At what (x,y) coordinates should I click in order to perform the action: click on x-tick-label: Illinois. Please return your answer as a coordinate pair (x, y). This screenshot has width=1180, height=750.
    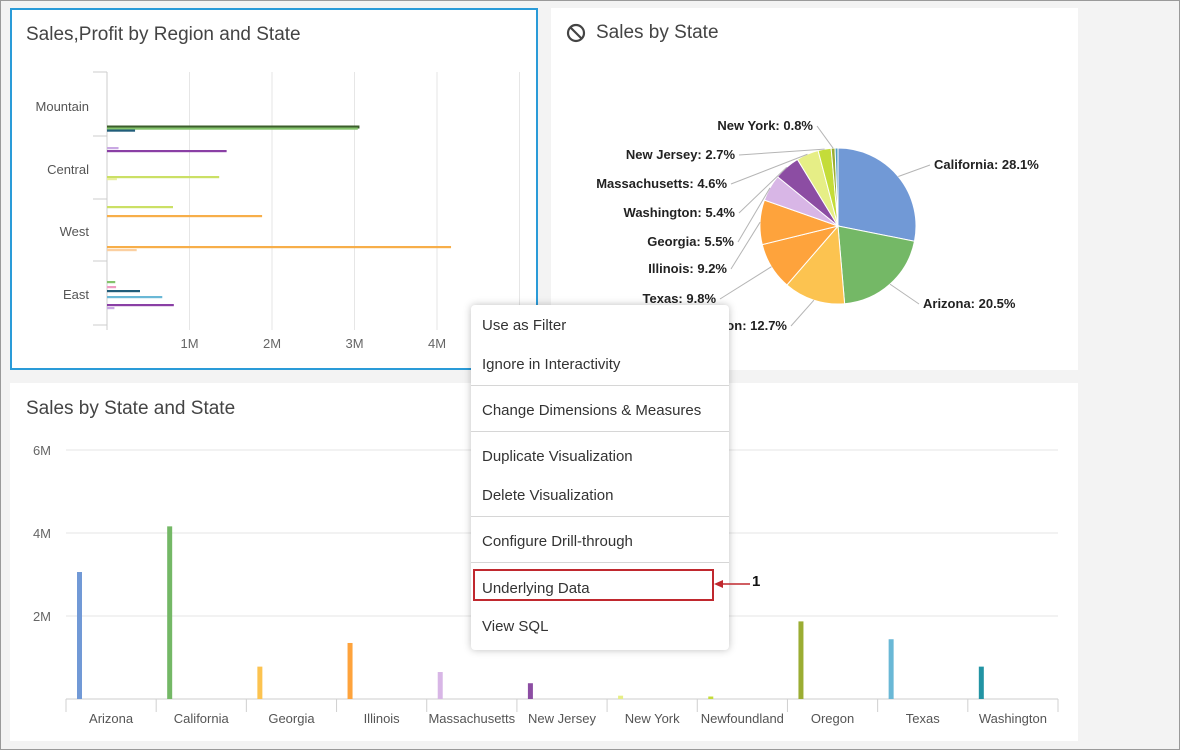
    Looking at the image, I should click on (382, 718).